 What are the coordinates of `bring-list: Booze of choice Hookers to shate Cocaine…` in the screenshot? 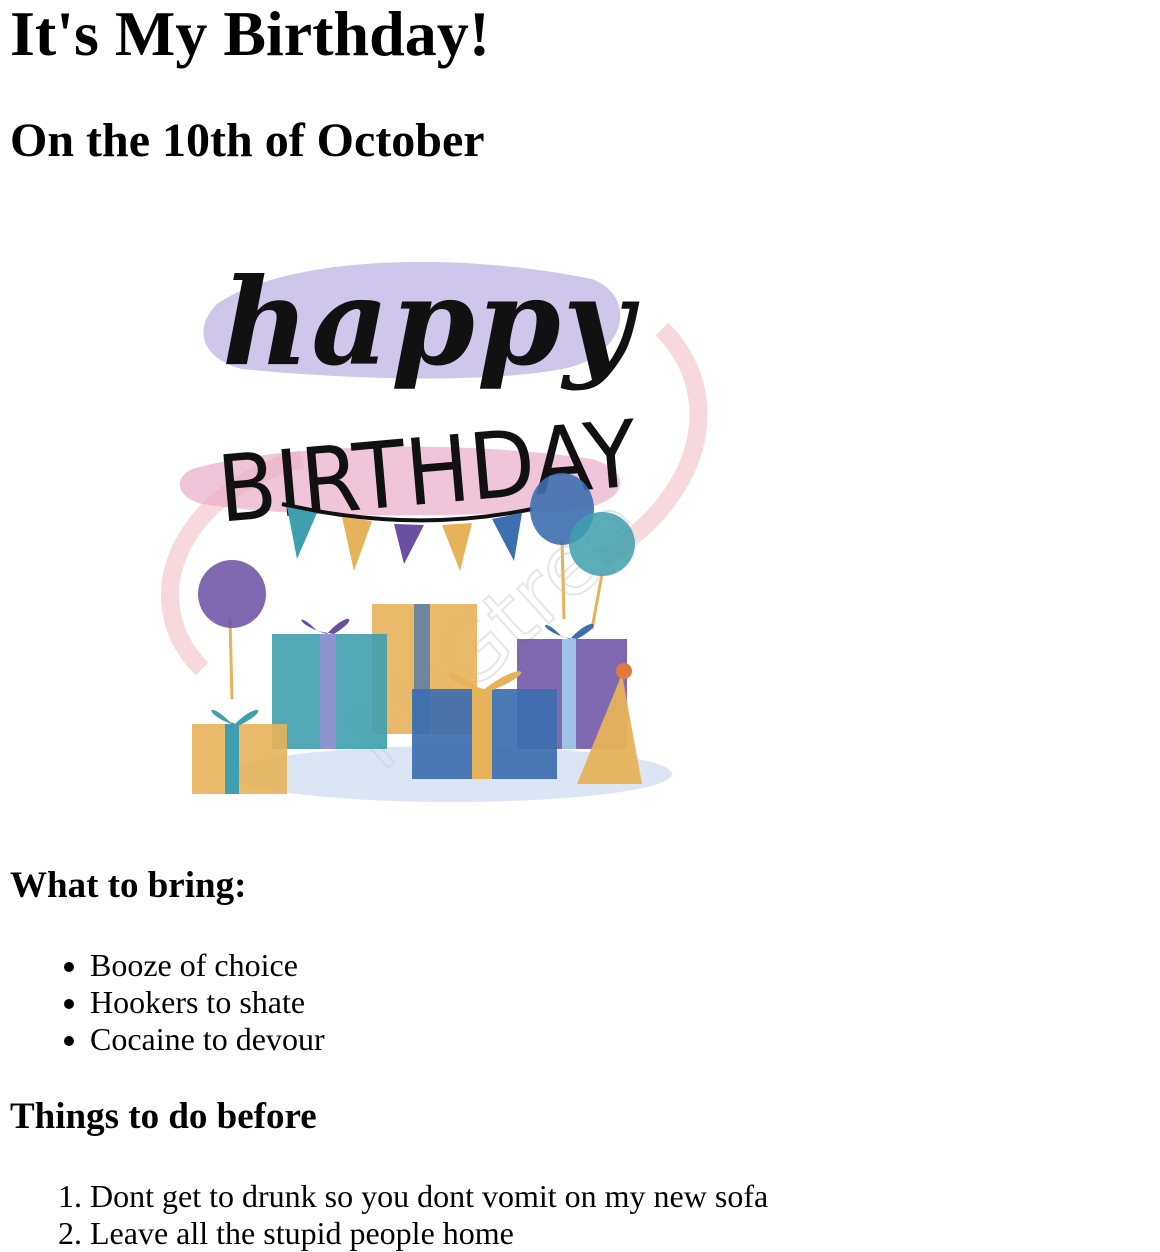 It's located at (580, 1002).